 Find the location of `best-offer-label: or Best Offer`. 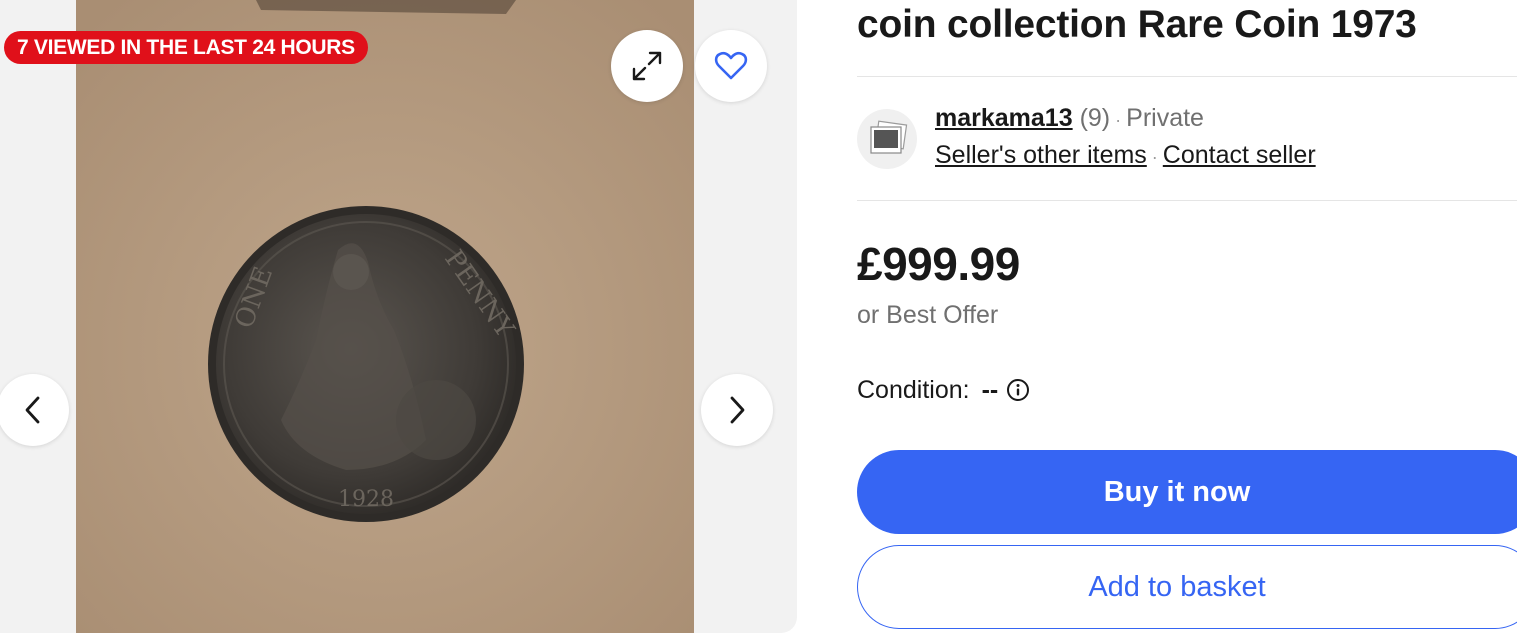

best-offer-label: or Best Offer is located at coordinates (928, 315).